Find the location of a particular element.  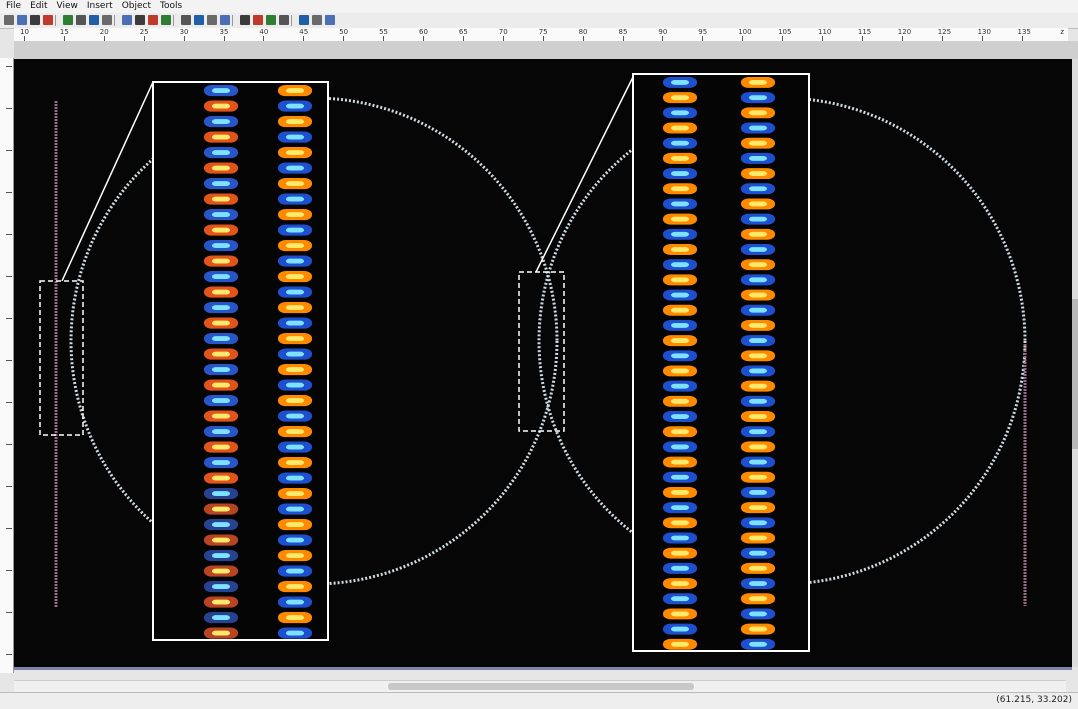

menu-edit: Edit is located at coordinates (38, 6).